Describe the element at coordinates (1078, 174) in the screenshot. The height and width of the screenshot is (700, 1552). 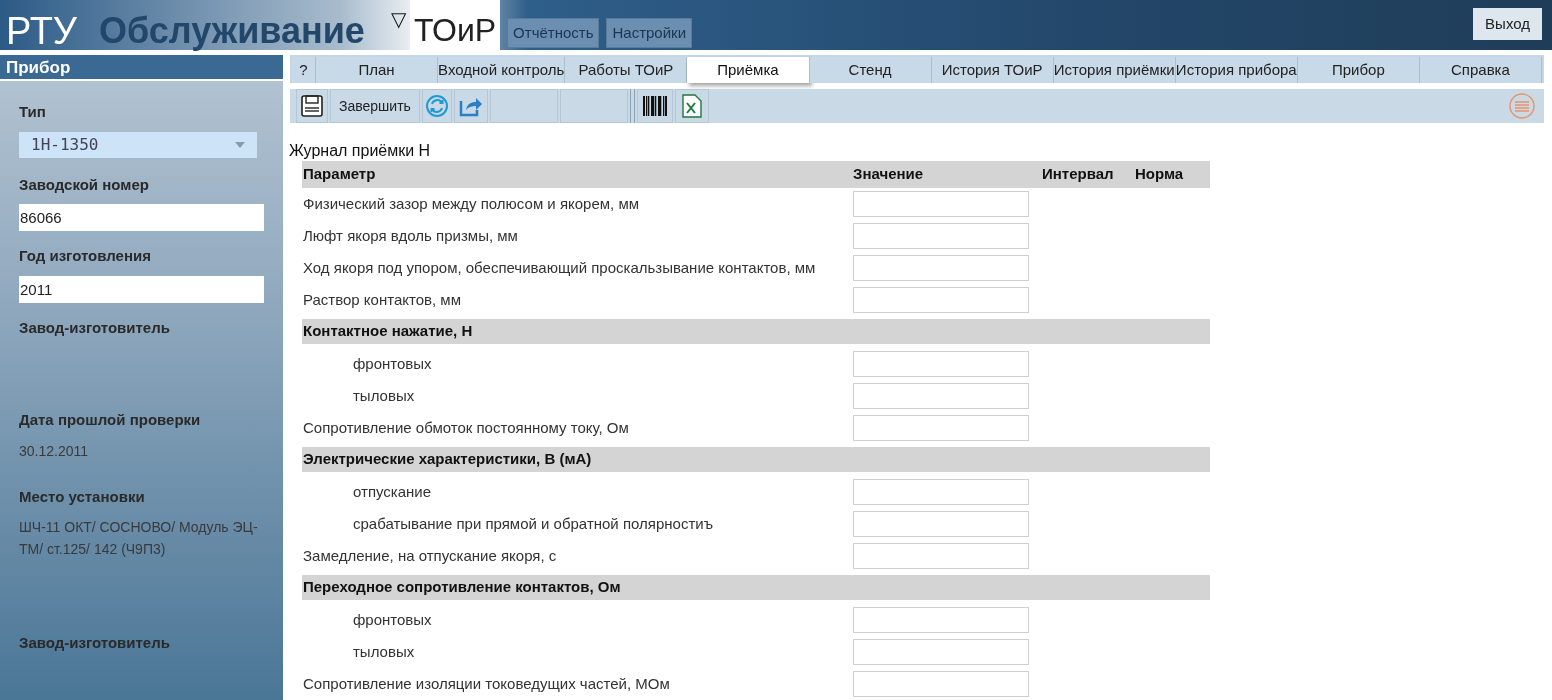
I see `column-header: Интервал` at that location.